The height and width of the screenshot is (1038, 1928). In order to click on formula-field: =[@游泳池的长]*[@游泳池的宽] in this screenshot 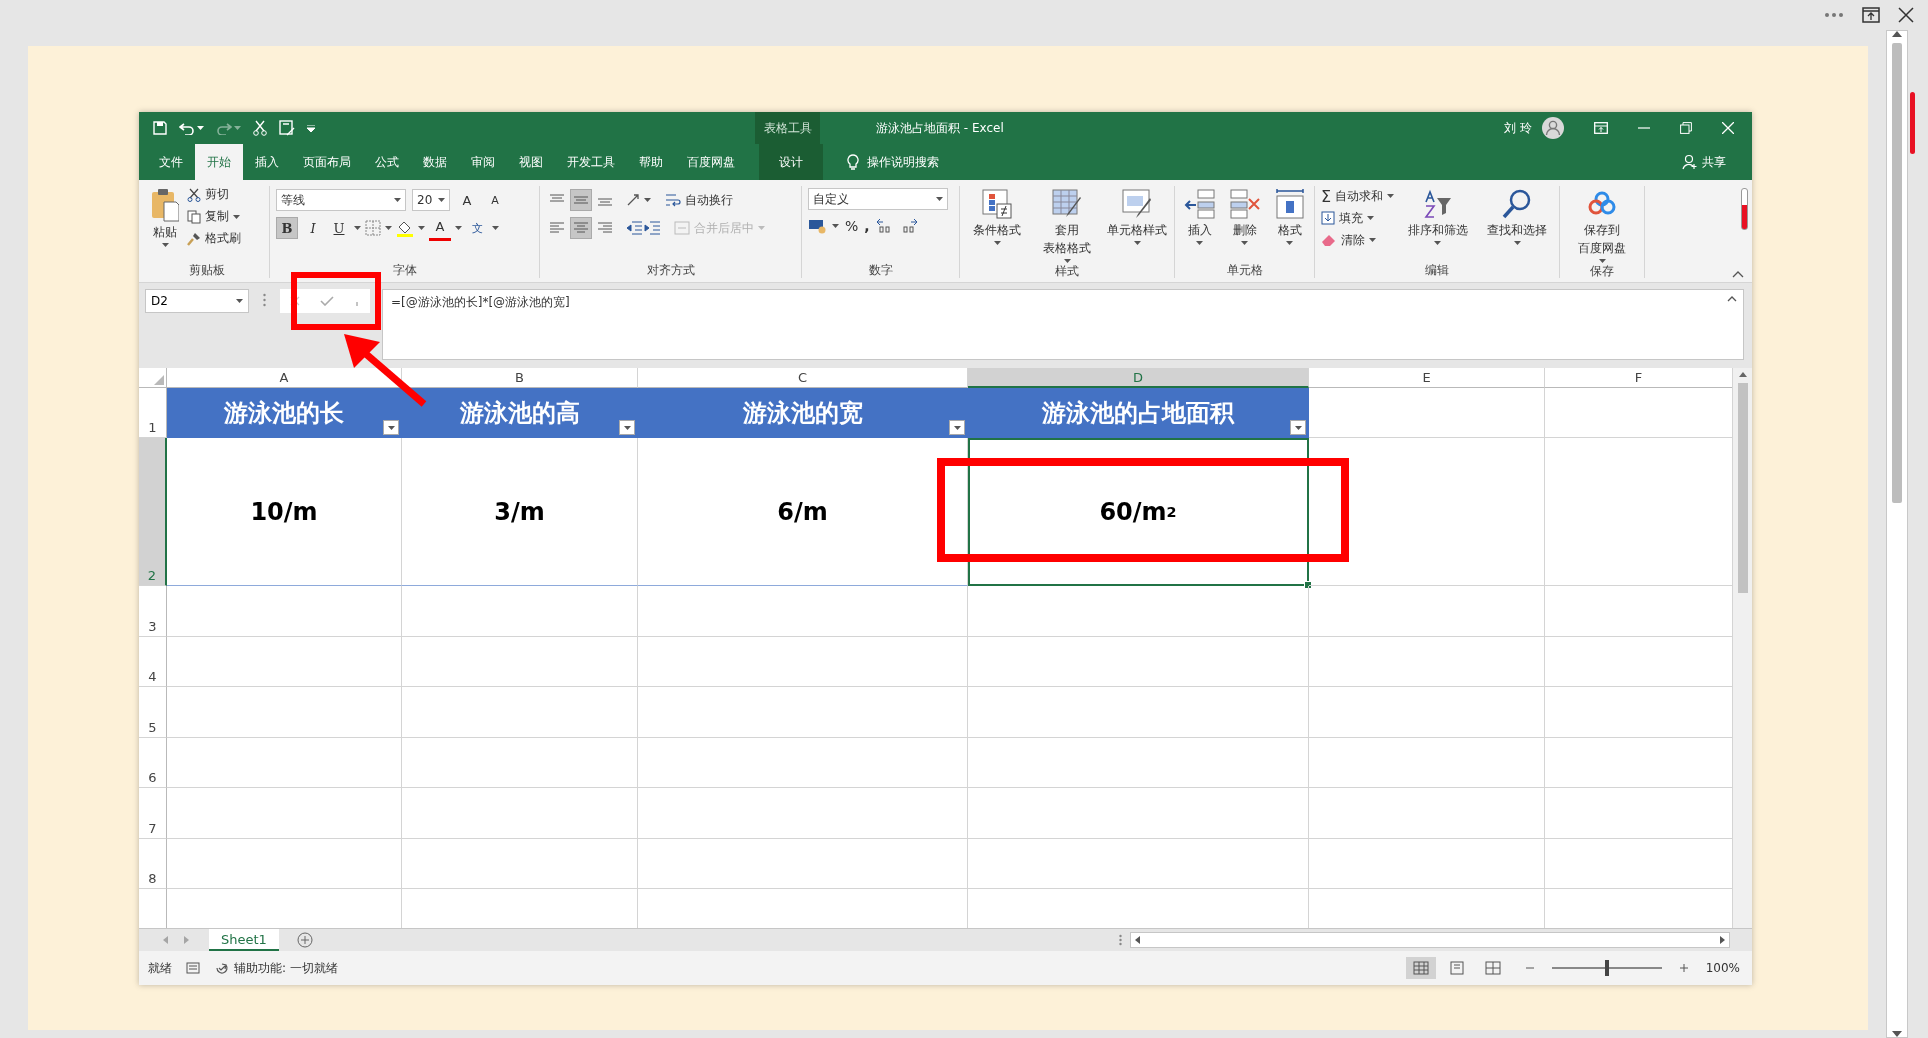, I will do `click(1063, 324)`.